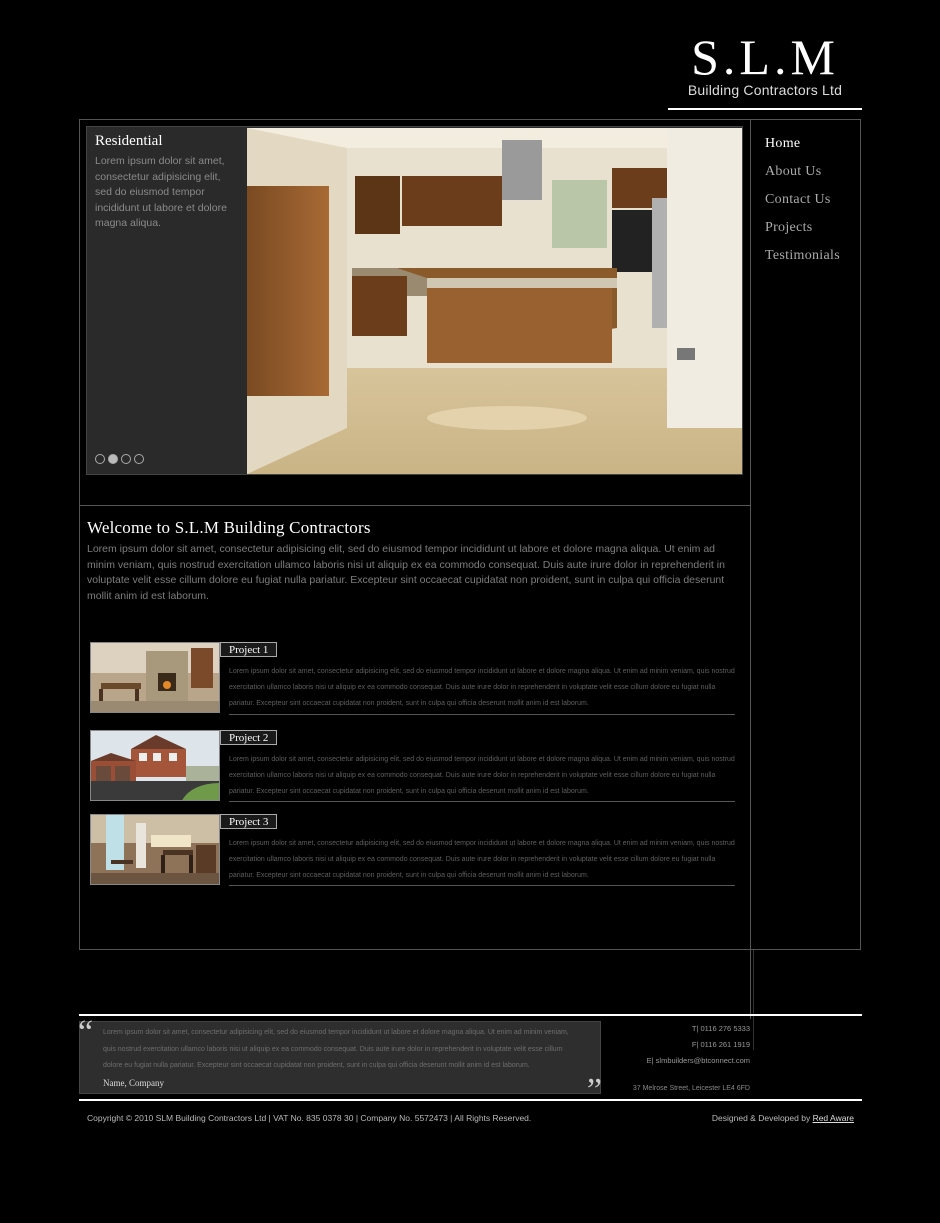  What do you see at coordinates (753, 1000) in the screenshot?
I see `footer-divider` at bounding box center [753, 1000].